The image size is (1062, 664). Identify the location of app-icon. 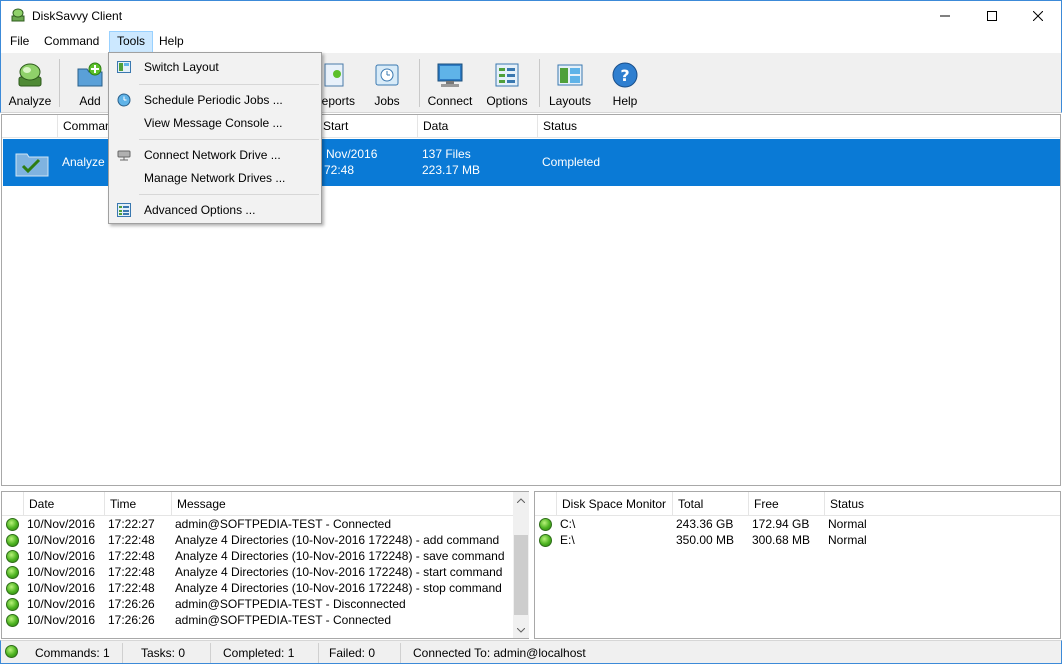
(18, 15).